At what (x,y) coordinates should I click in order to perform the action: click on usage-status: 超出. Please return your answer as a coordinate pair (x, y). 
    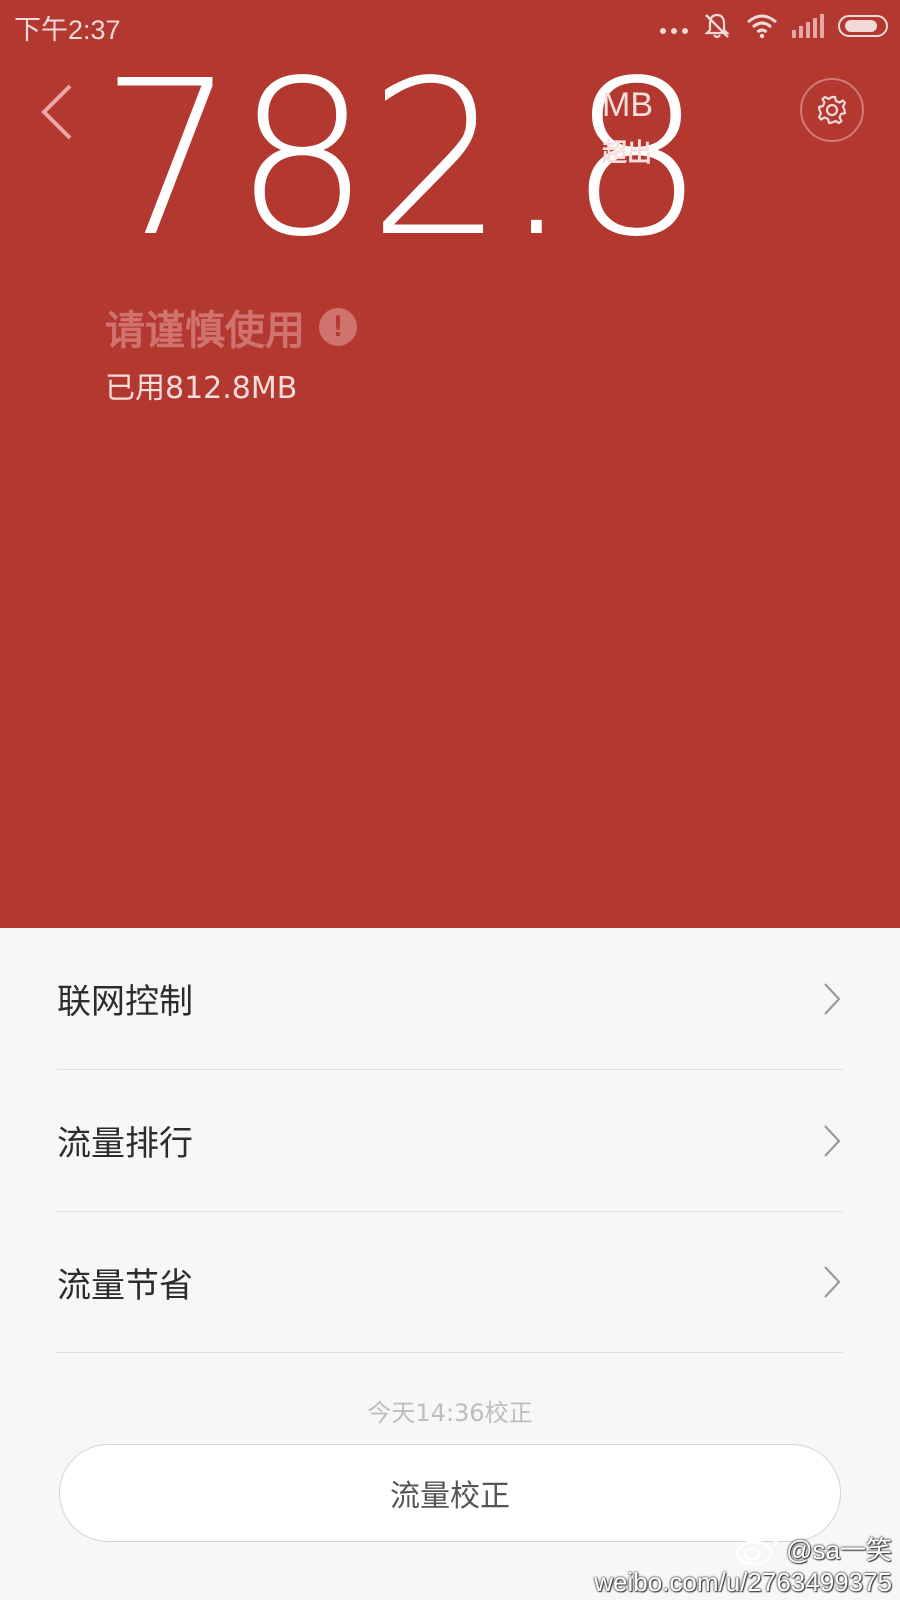
    Looking at the image, I should click on (627, 152).